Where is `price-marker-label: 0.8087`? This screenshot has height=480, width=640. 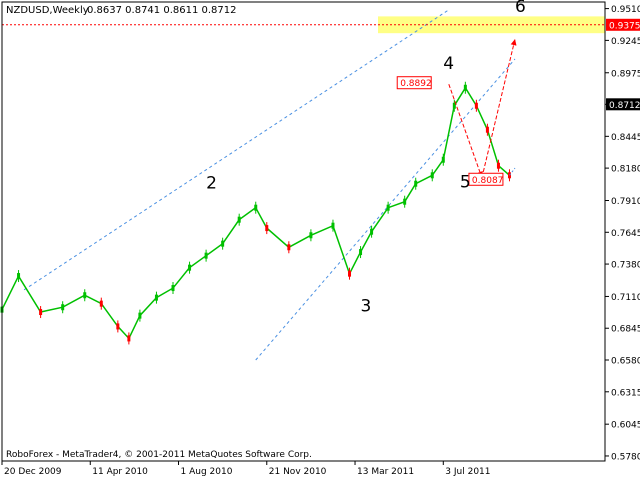 price-marker-label: 0.8087 is located at coordinates (488, 181).